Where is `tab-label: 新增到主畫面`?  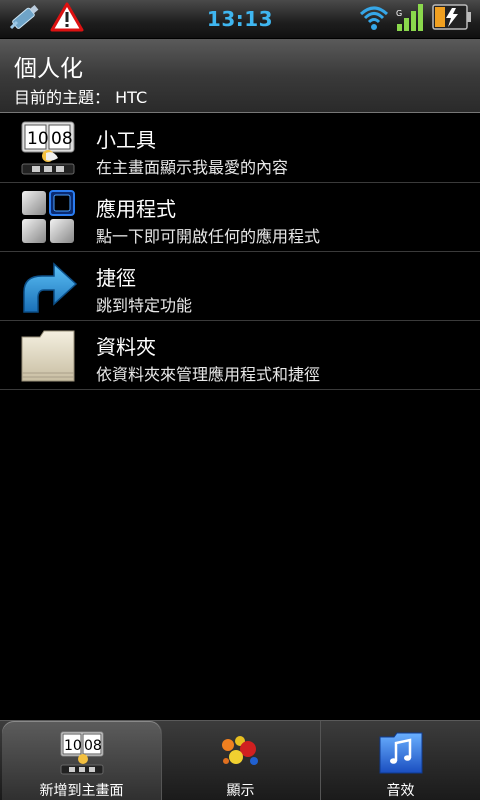
tab-label: 新增到主畫面 is located at coordinates (81, 791).